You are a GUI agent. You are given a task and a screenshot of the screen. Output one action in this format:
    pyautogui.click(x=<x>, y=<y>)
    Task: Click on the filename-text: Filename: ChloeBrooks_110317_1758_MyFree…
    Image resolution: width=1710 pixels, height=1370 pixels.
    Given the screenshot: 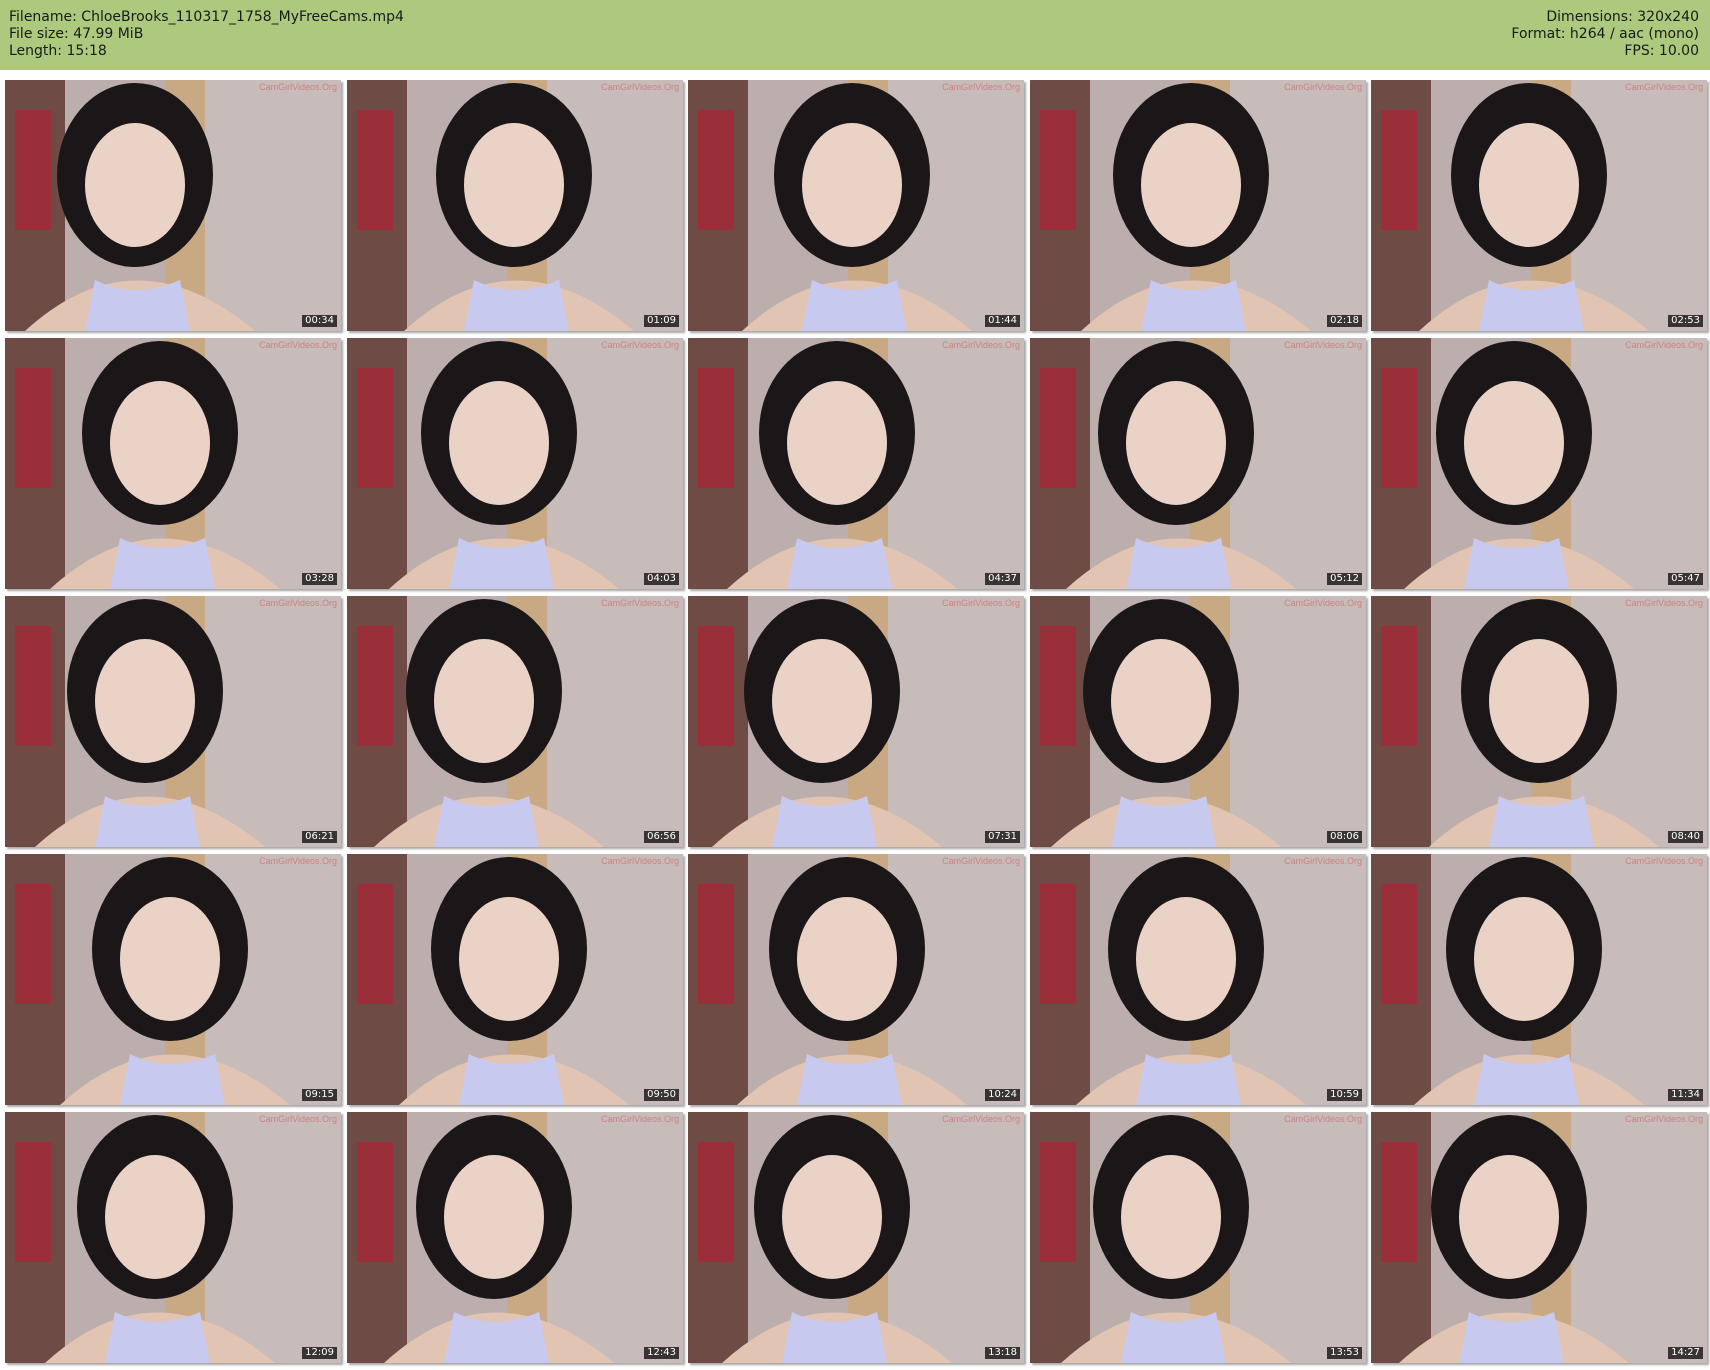 What is the action you would take?
    pyautogui.click(x=206, y=17)
    